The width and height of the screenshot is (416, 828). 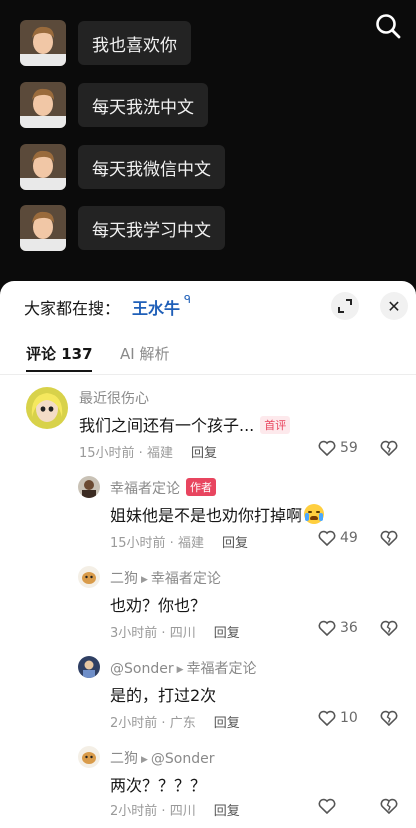 What do you see at coordinates (338, 628) in the screenshot?
I see `like-button: 36` at bounding box center [338, 628].